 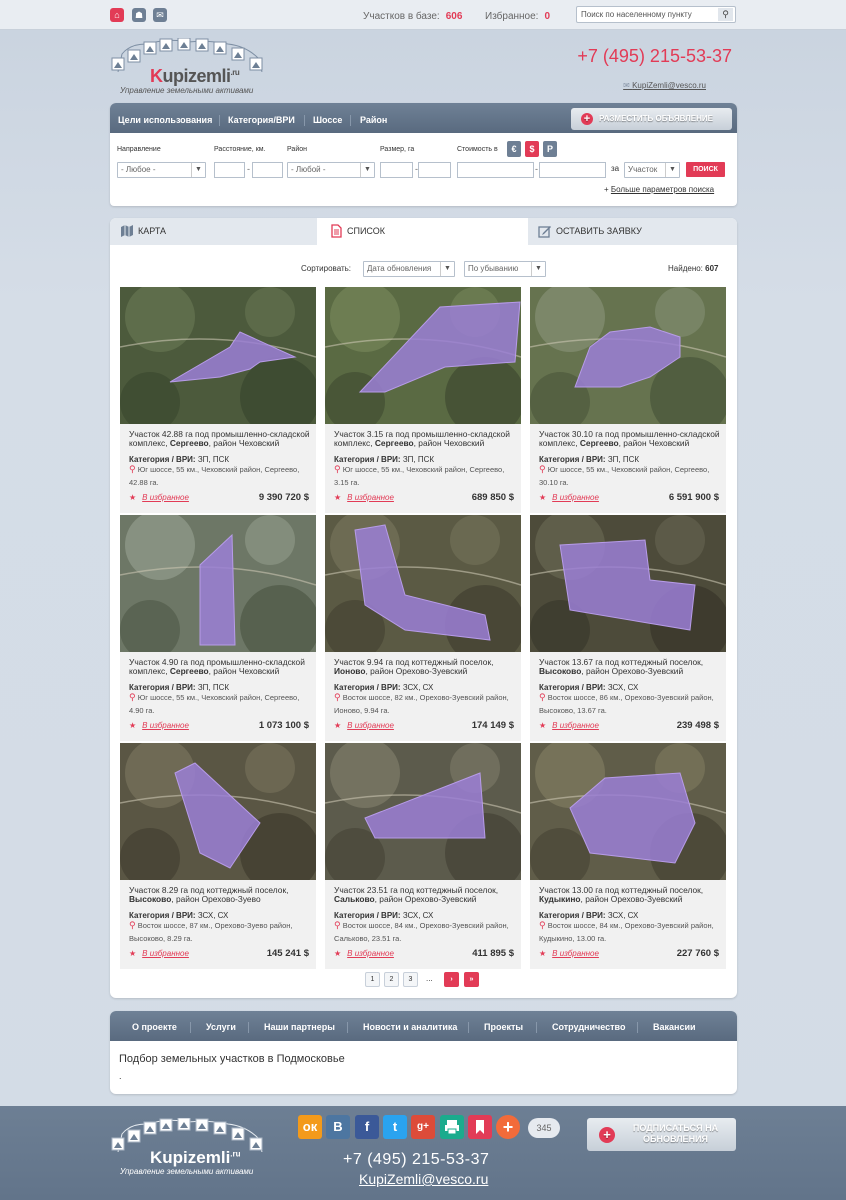 What do you see at coordinates (434, 170) in the screenshot?
I see `size-to-input` at bounding box center [434, 170].